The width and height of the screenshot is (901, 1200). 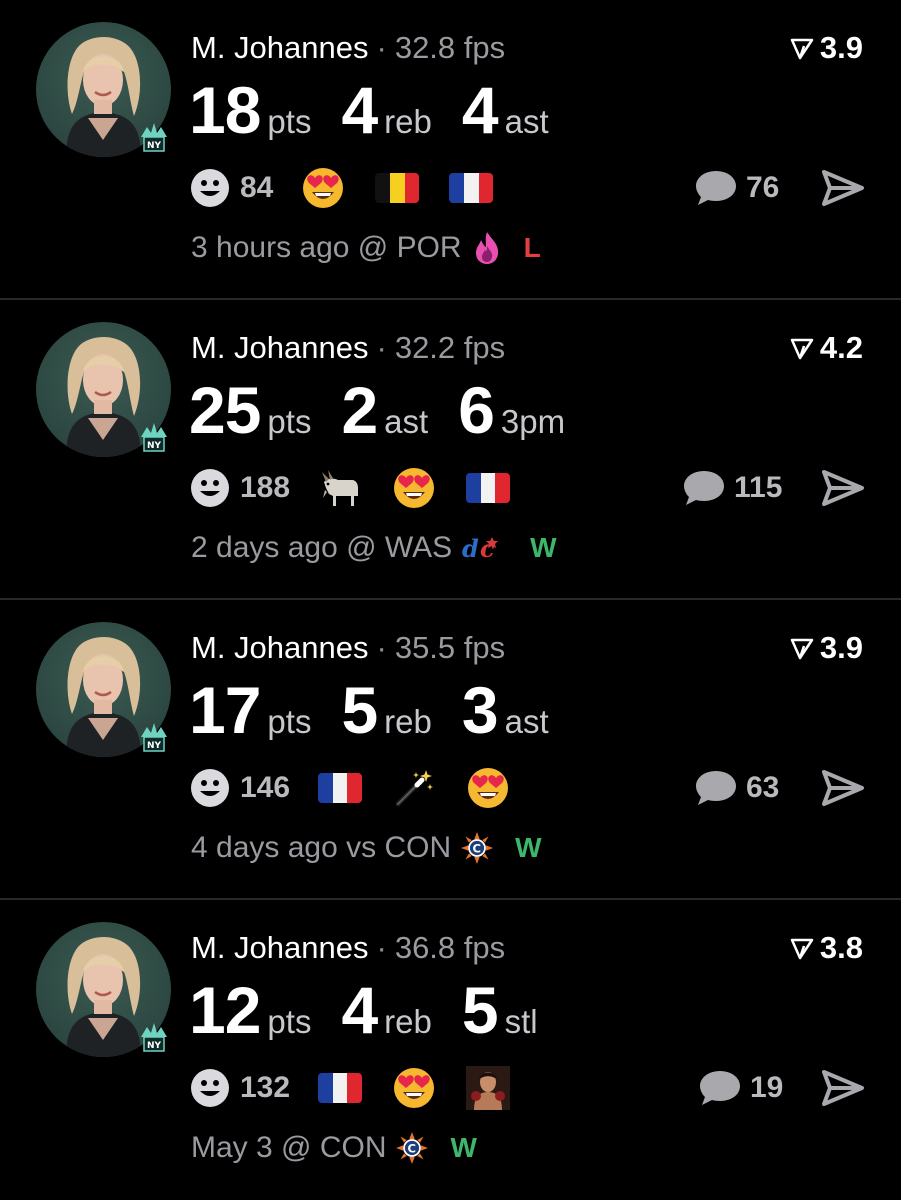 What do you see at coordinates (225, 1010) in the screenshot?
I see `stat-value: 12` at bounding box center [225, 1010].